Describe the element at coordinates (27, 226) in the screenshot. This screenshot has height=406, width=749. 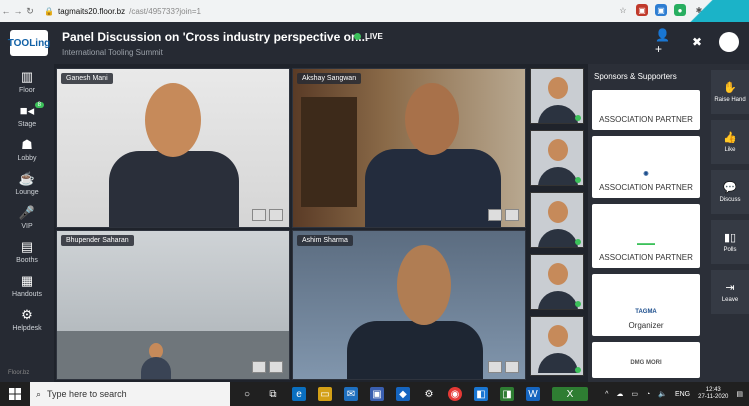
I see `sidebar-item-label: VIP` at that location.